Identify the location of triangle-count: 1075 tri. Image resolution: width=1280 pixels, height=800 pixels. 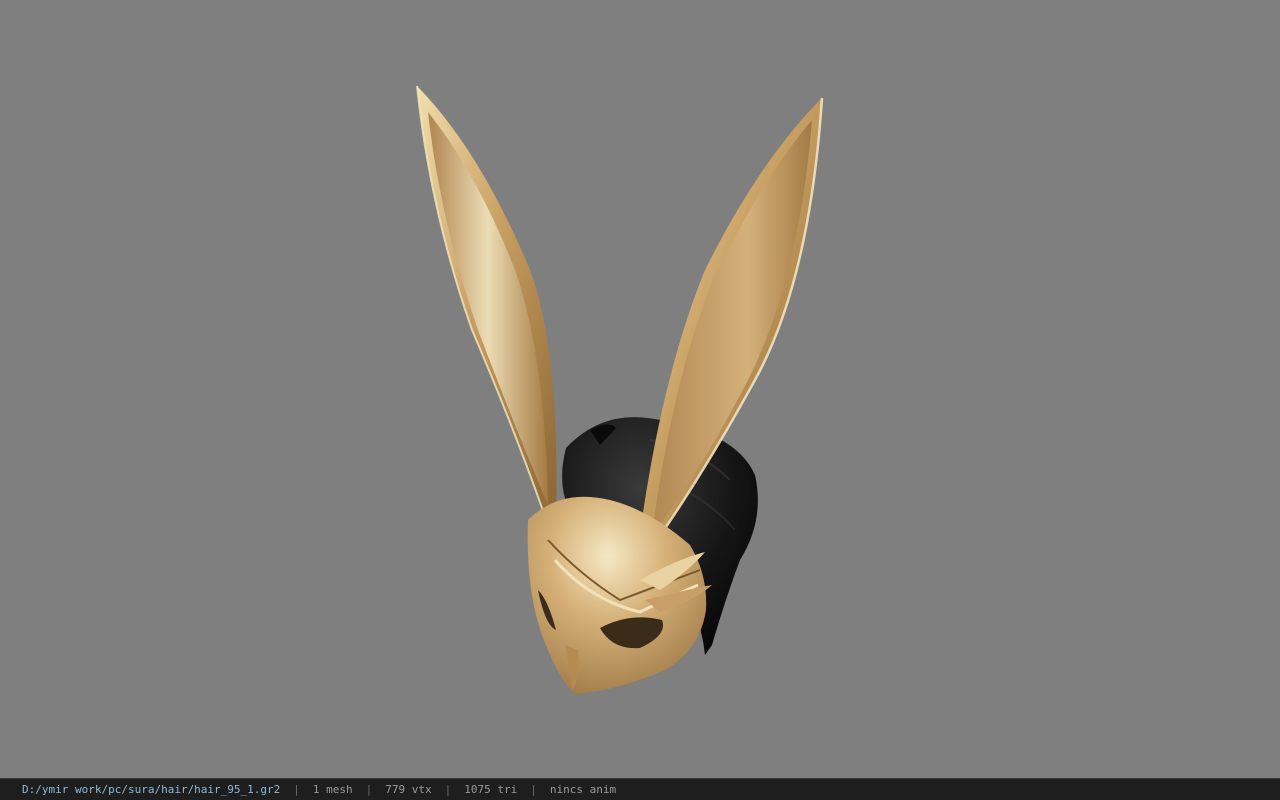
(491, 789).